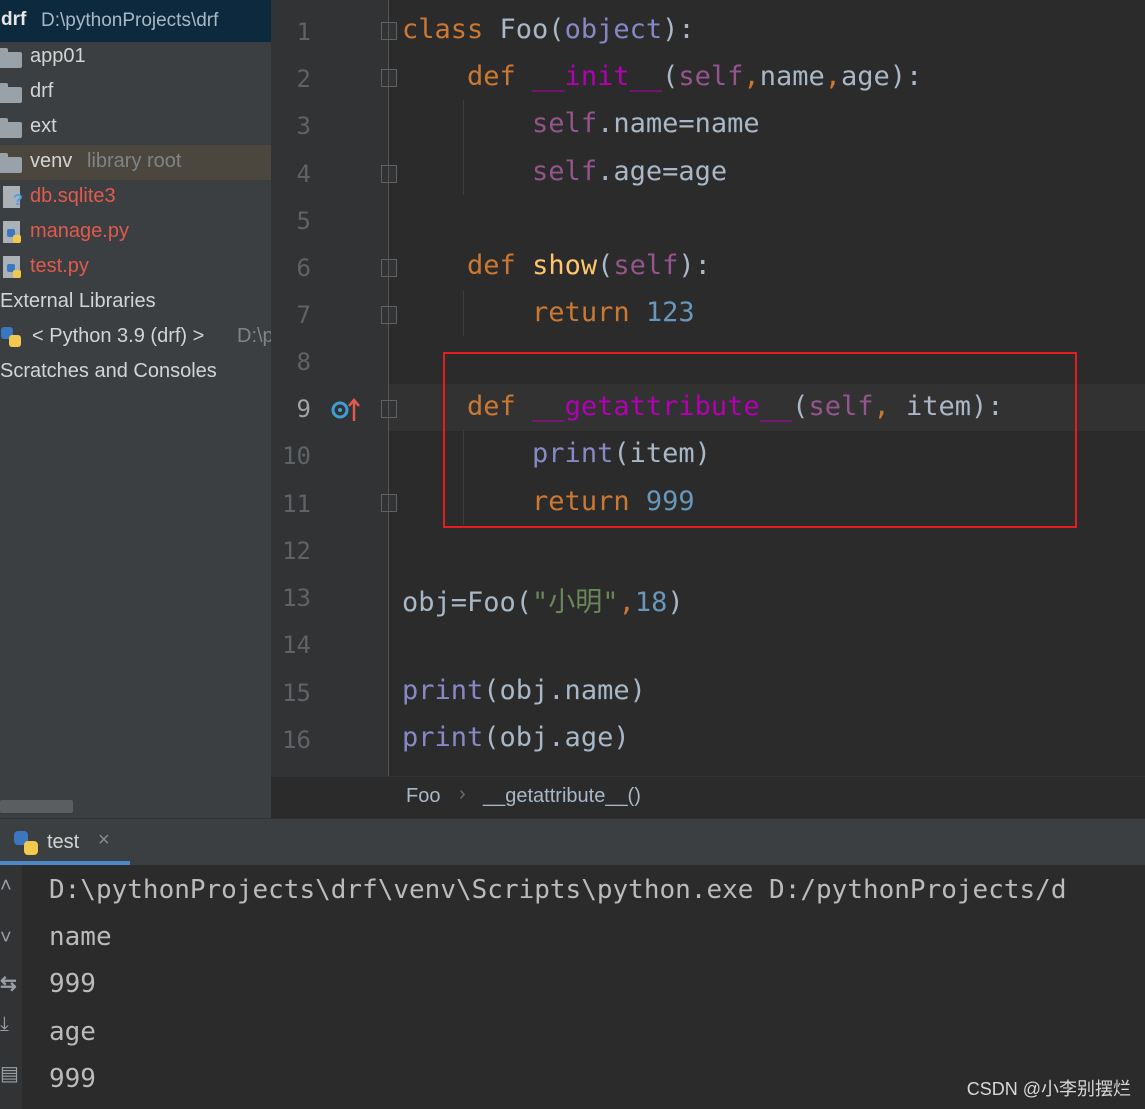 The image size is (1145, 1109). I want to click on tree-item-label: manage.py, so click(79, 231).